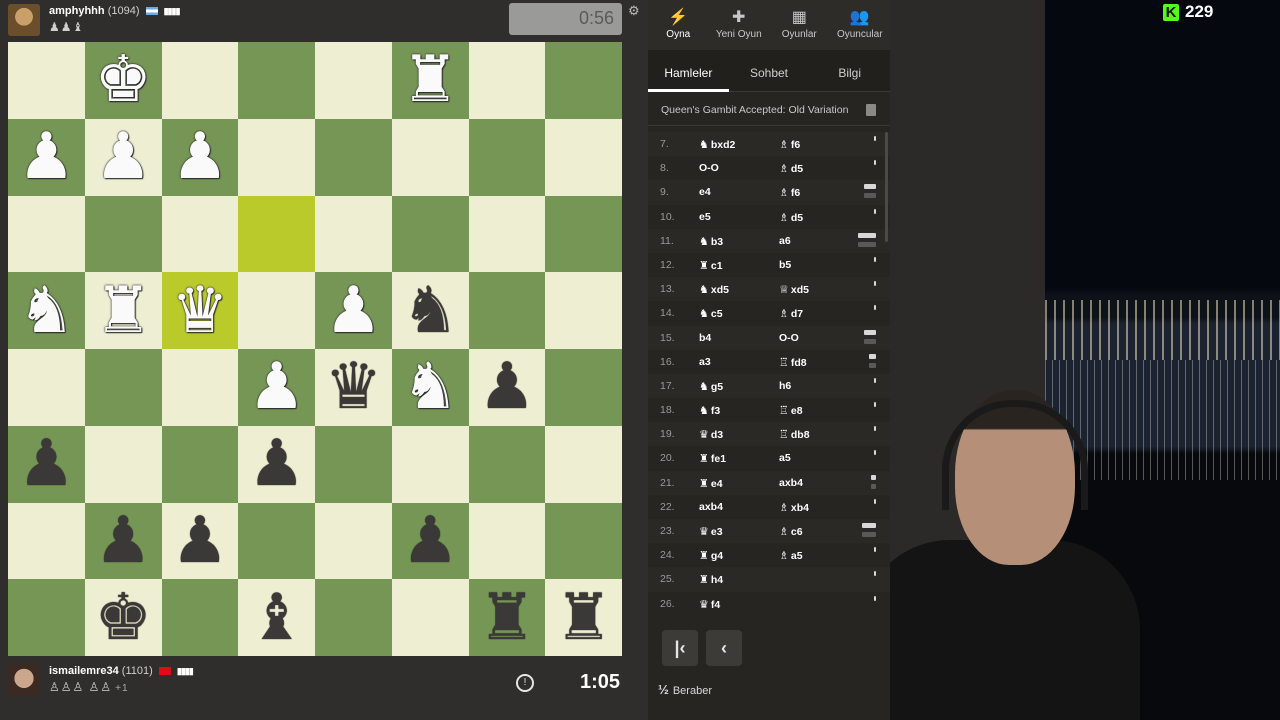  Describe the element at coordinates (769, 70) in the screenshot. I see `tab-chat: Sohbet` at that location.